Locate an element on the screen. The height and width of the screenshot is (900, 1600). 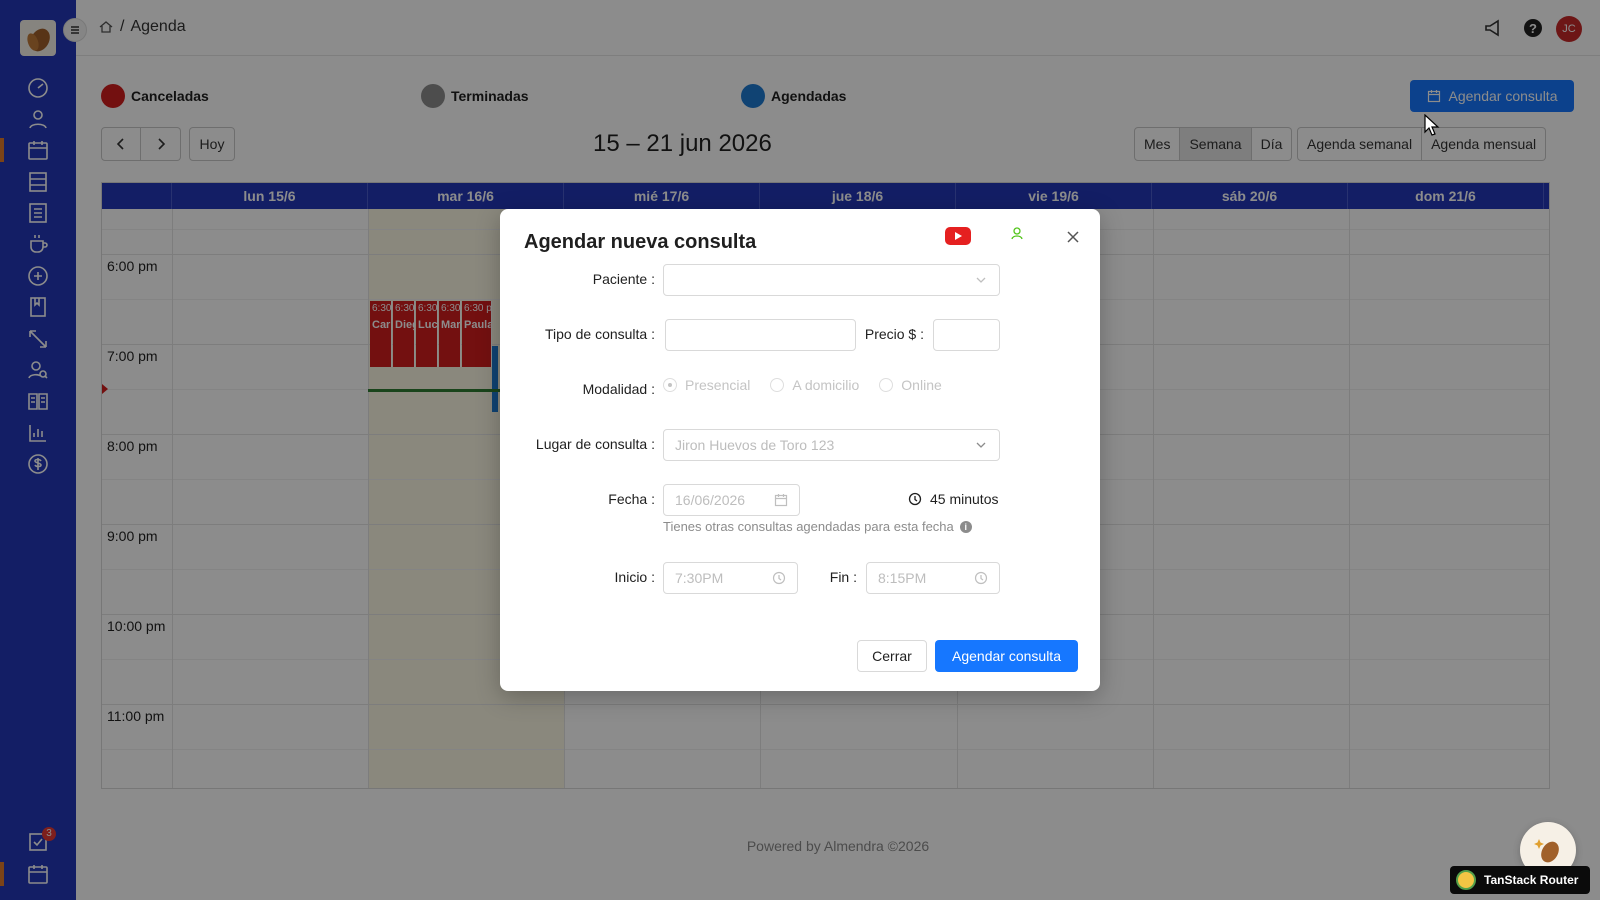
modality-domicilio: A domicilio is located at coordinates (814, 385).